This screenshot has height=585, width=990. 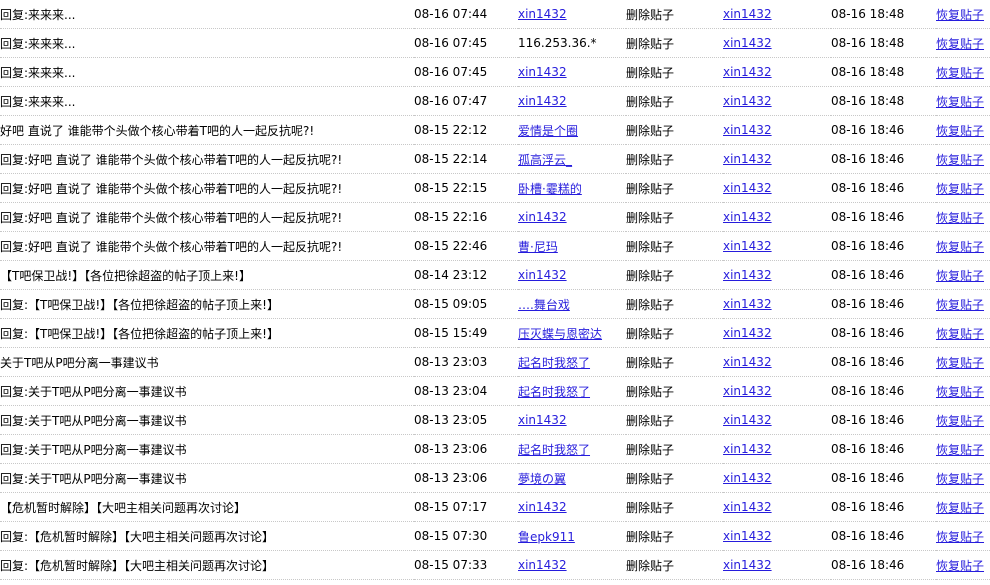 I want to click on post-time-cell: 08-13 23:06, so click(x=466, y=449).